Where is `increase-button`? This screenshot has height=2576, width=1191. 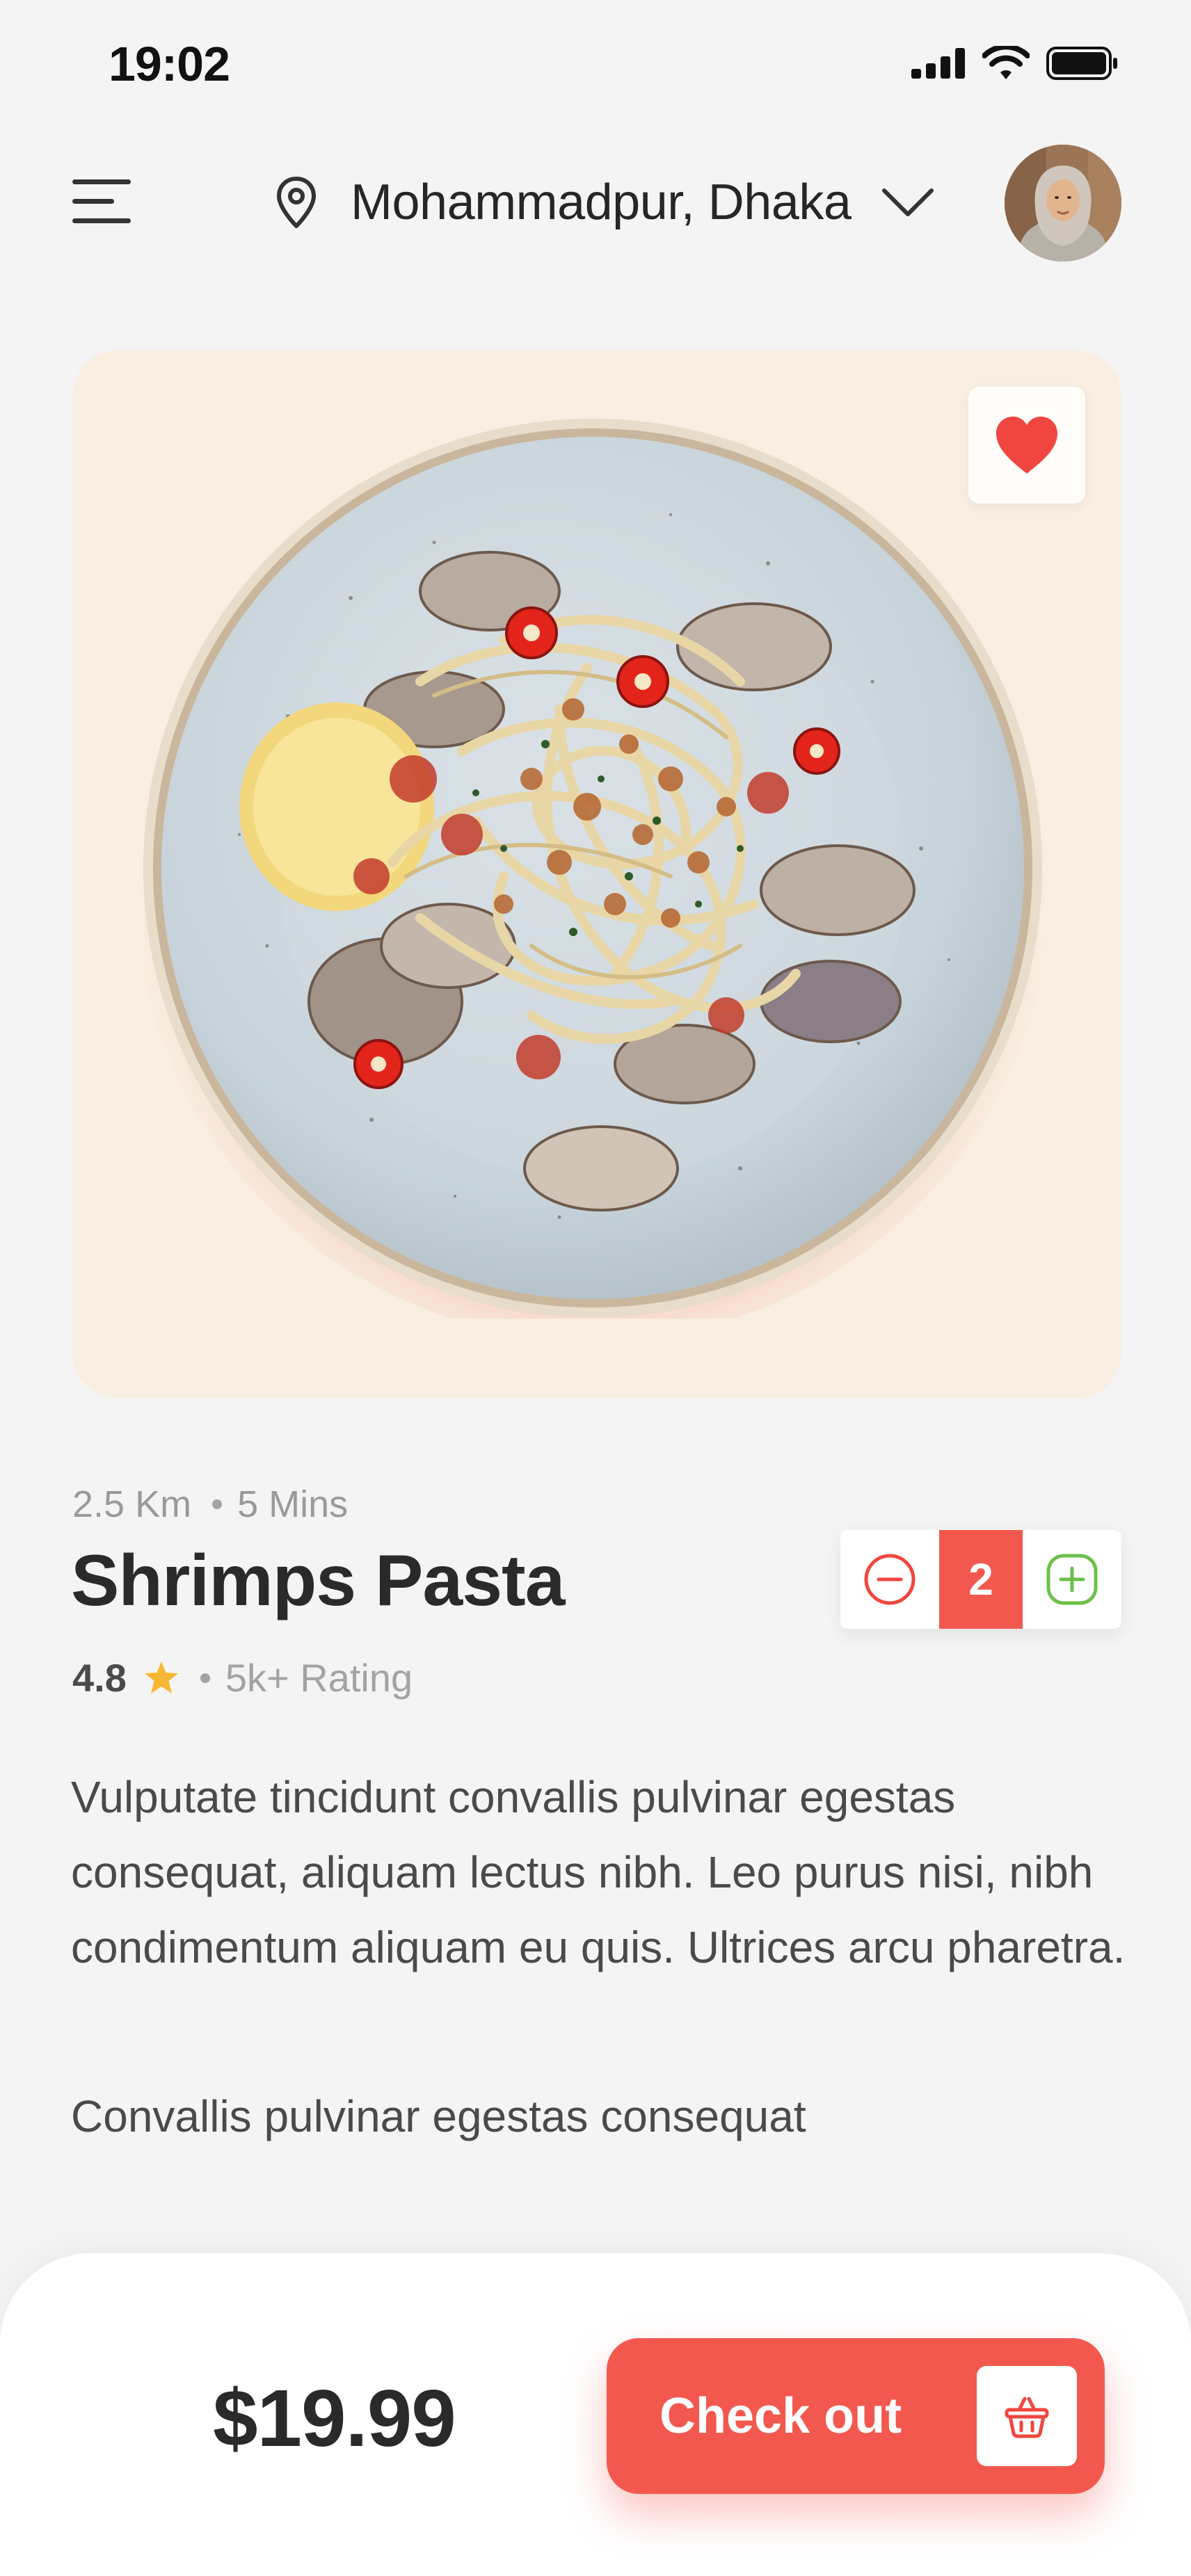
increase-button is located at coordinates (1072, 1579).